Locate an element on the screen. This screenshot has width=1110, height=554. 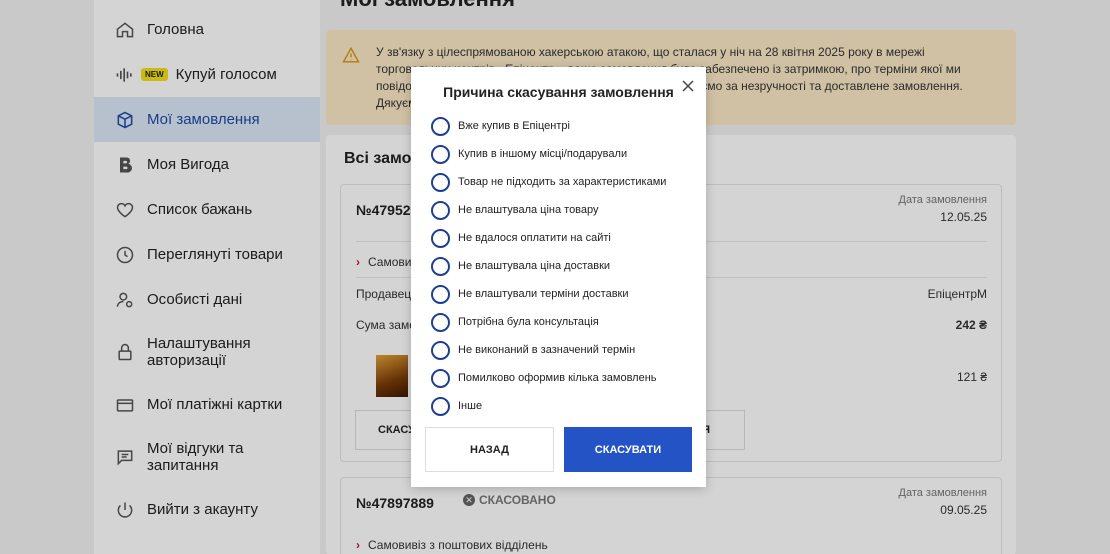
reason-option: Не виконаний в зазначений термін is located at coordinates (548, 350).